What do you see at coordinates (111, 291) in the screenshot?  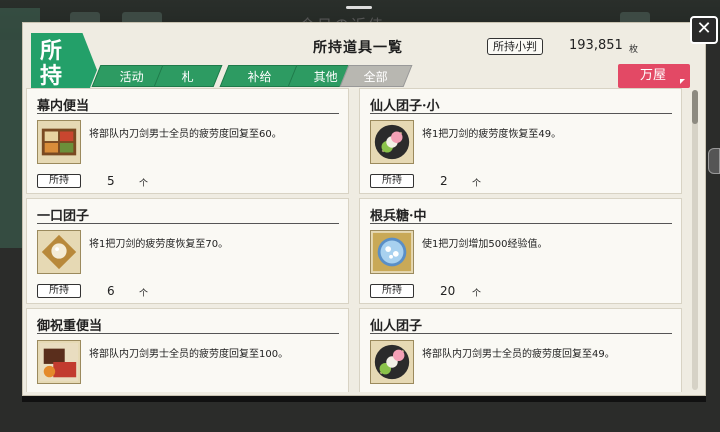 I see `item-count: 6` at bounding box center [111, 291].